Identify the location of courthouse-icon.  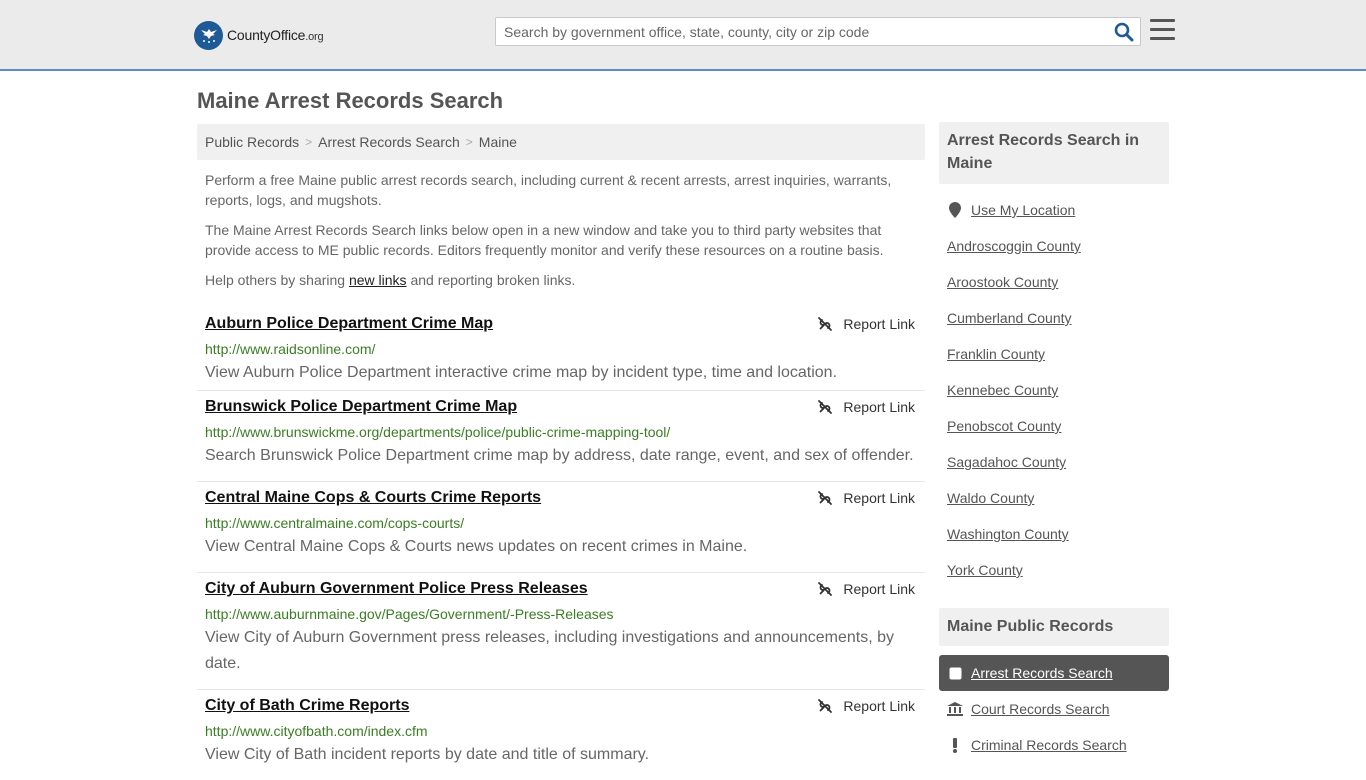
(955, 709).